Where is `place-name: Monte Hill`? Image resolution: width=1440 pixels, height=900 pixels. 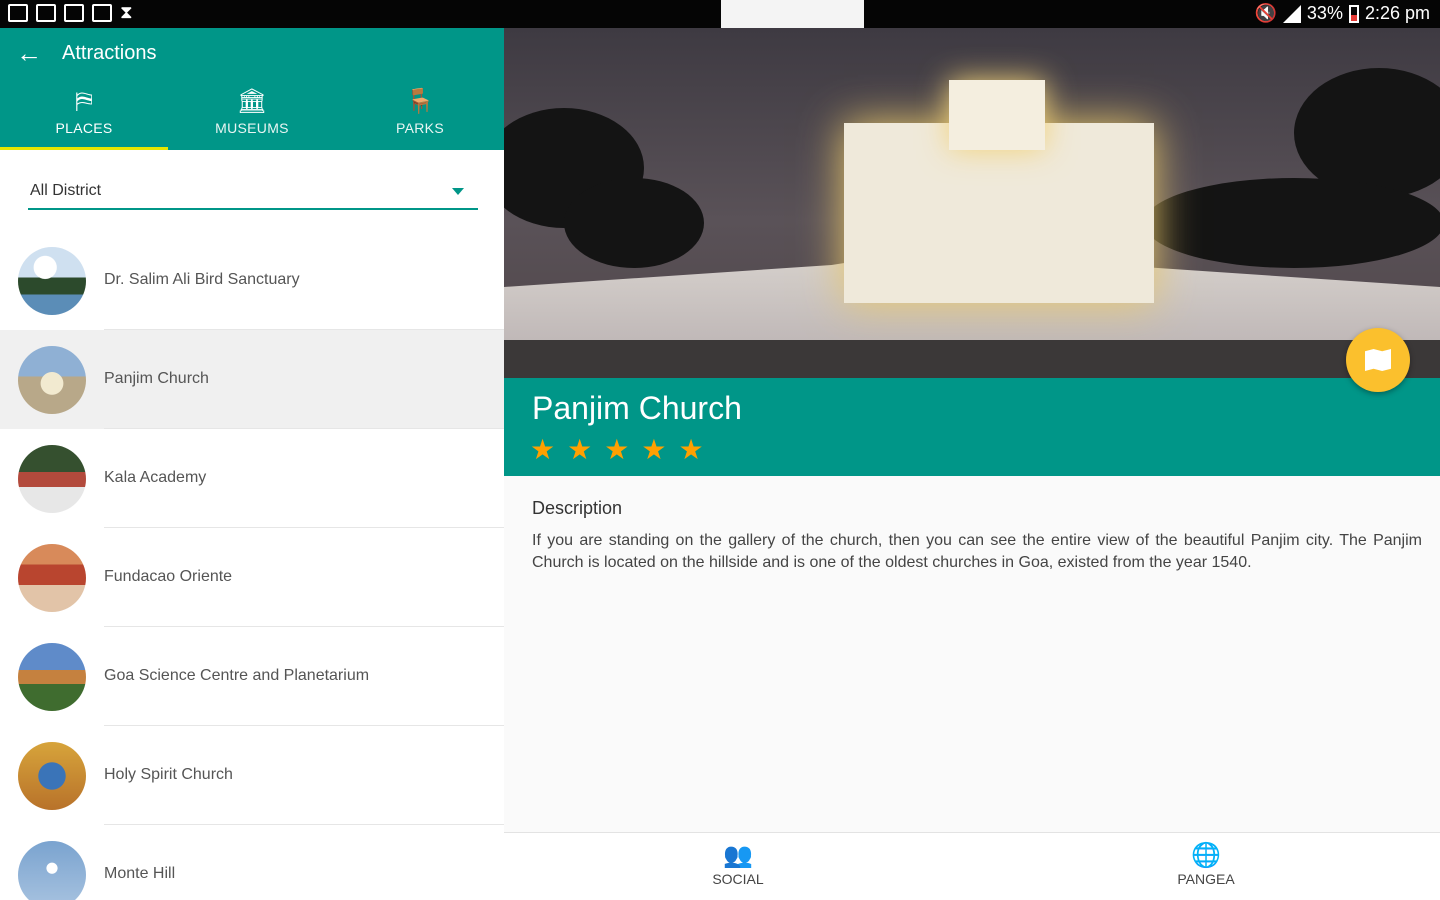 place-name: Monte Hill is located at coordinates (140, 873).